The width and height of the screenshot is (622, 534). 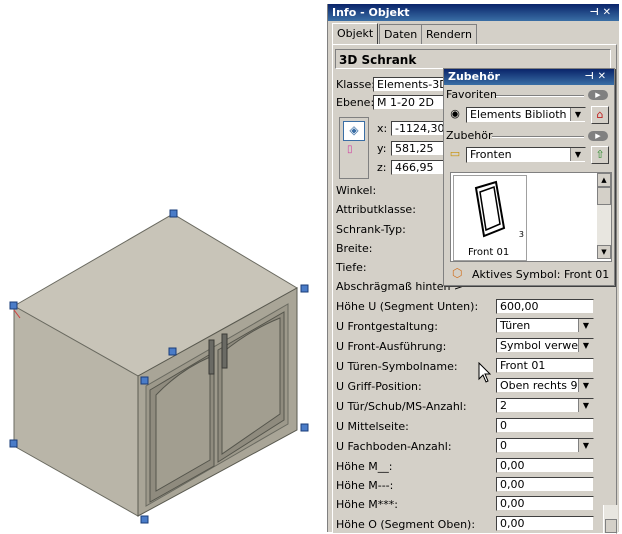 I want to click on ebene-label: Ebene:, so click(x=355, y=102).